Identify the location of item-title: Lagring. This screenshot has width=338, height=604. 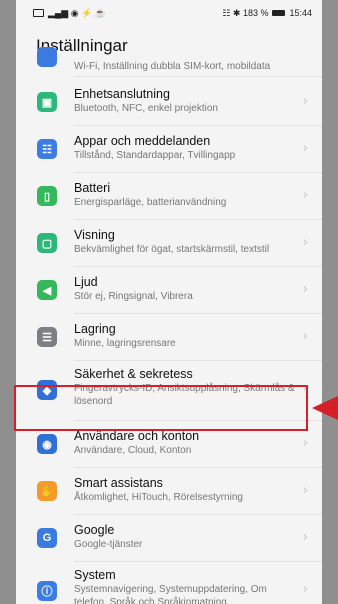
(95, 329).